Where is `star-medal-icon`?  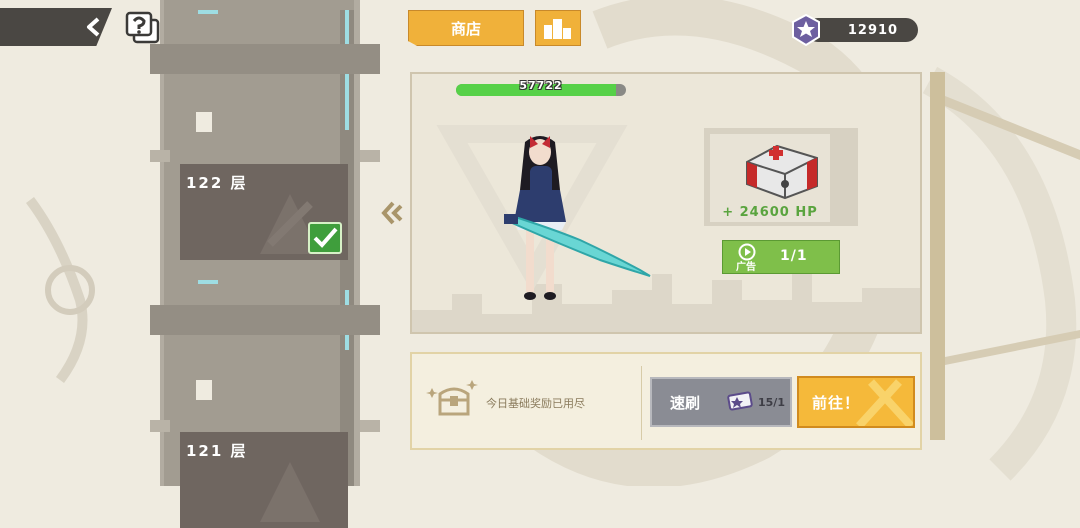 star-medal-icon is located at coordinates (806, 30).